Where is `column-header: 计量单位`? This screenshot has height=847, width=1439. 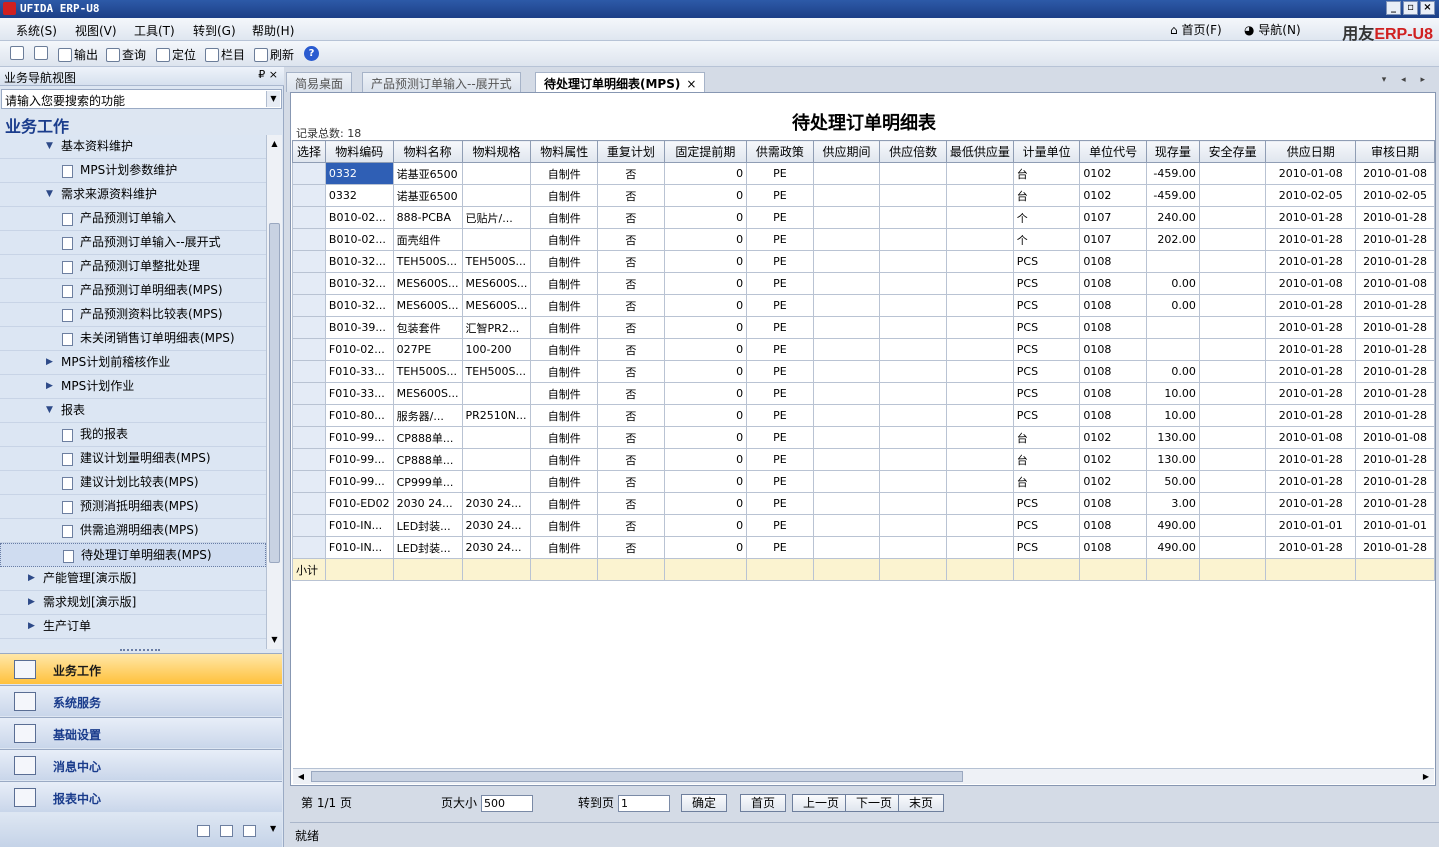
column-header: 计量单位 is located at coordinates (1046, 151).